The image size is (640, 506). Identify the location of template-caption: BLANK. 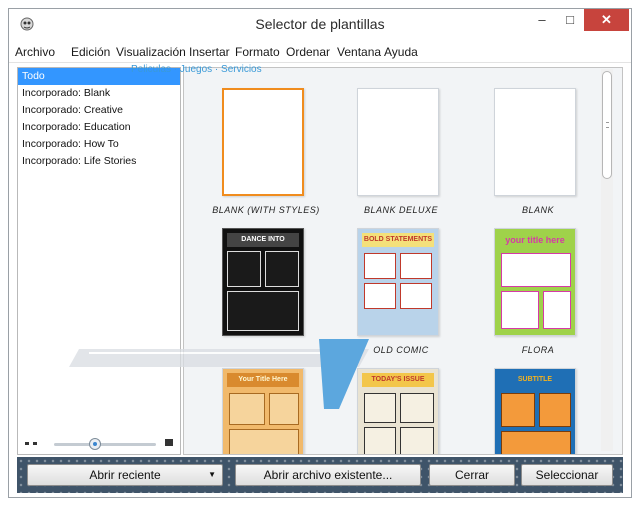
(537, 210).